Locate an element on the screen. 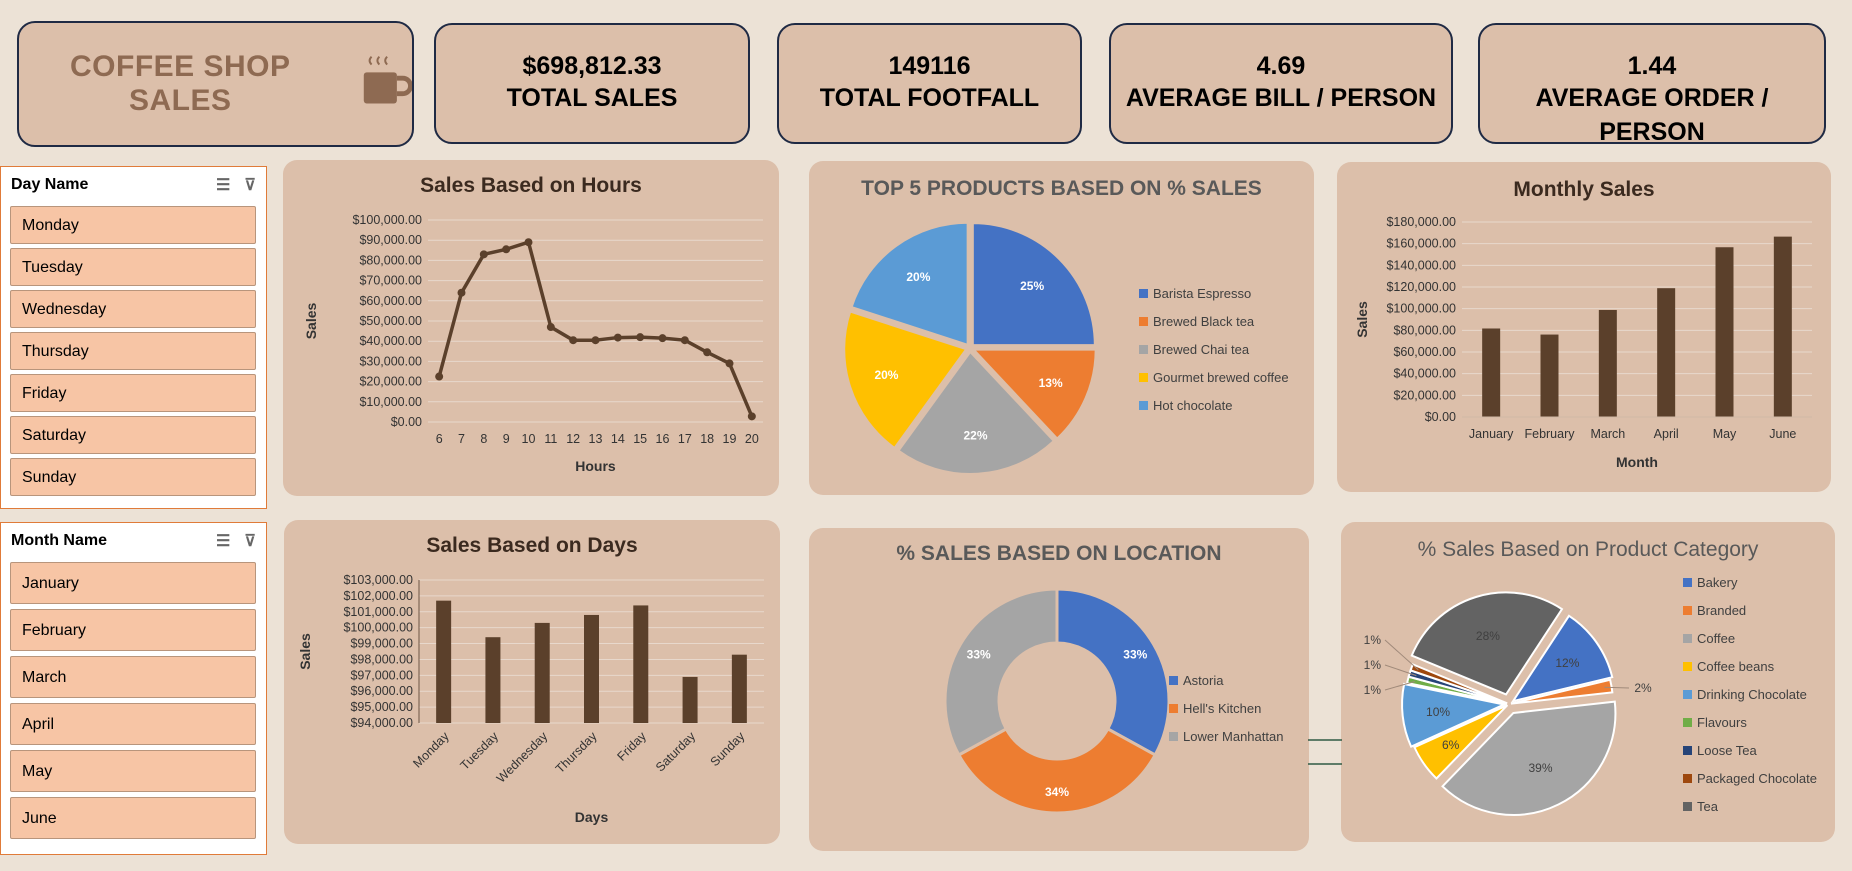 The image size is (1852, 871). y-tick-label: $60,000.00 is located at coordinates (1424, 352).